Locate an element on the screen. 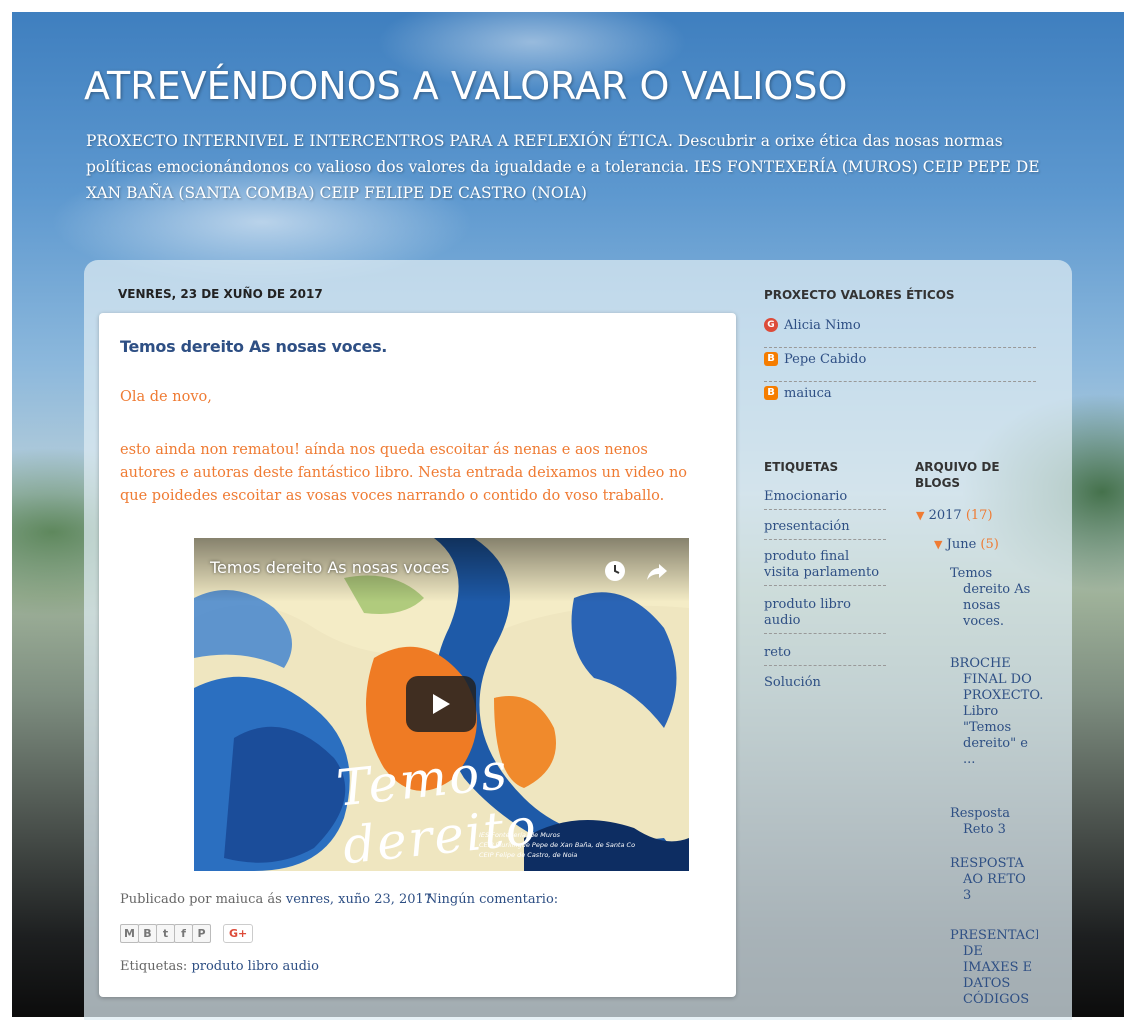 This screenshot has width=1124, height=1020. watch-later-icon is located at coordinates (615, 571).